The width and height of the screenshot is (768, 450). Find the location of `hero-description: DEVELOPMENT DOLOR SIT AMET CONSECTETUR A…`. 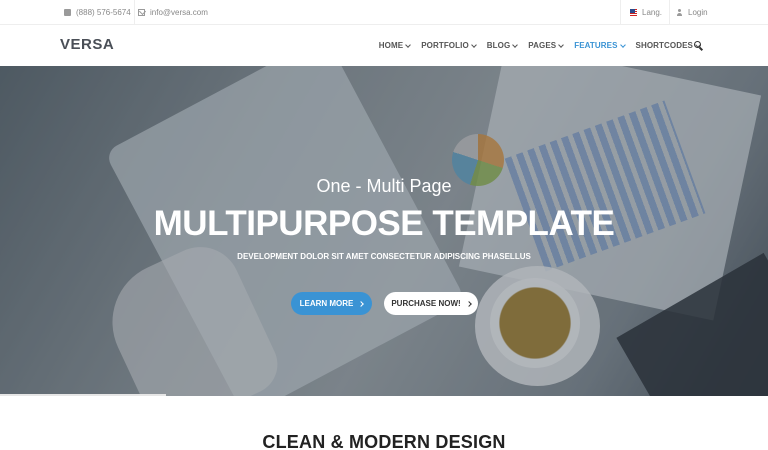

hero-description: DEVELOPMENT DOLOR SIT AMET CONSECTETUR A… is located at coordinates (384, 256).